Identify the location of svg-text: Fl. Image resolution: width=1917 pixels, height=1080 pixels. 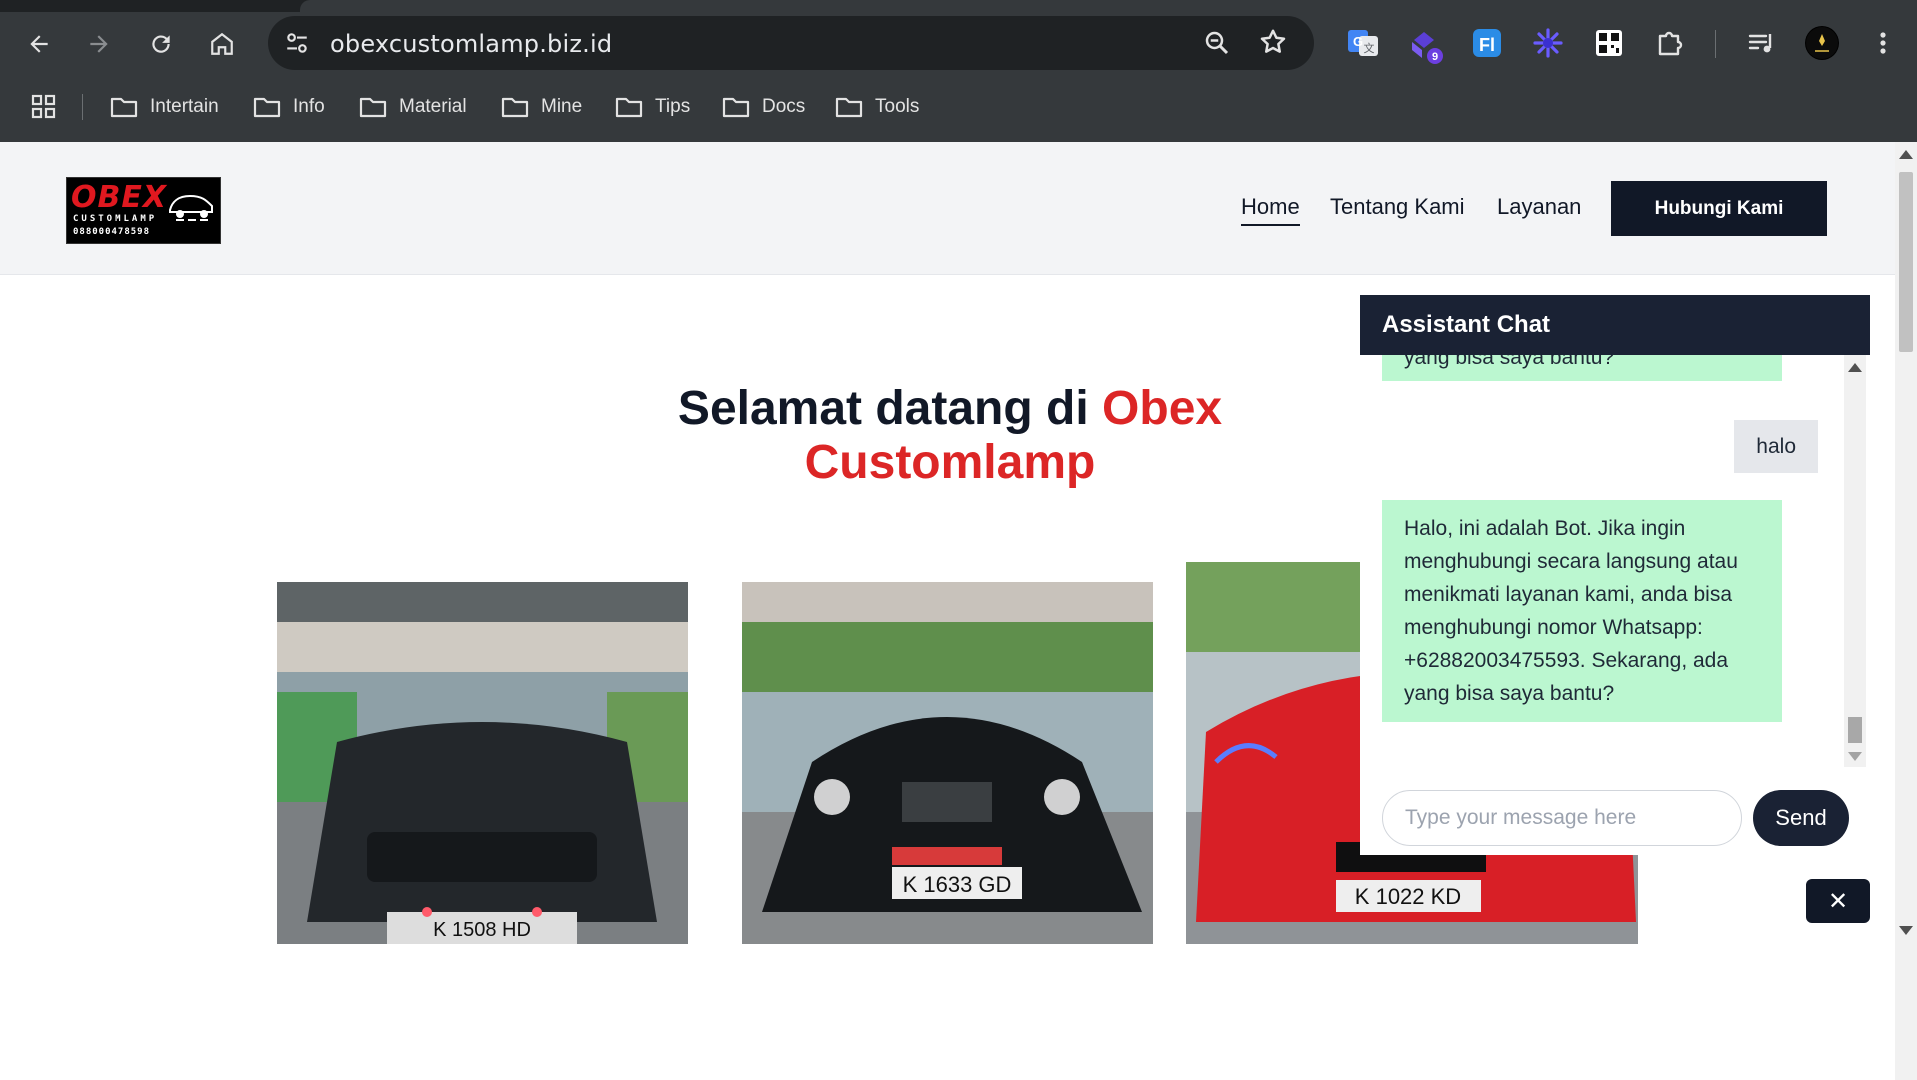
(1487, 45).